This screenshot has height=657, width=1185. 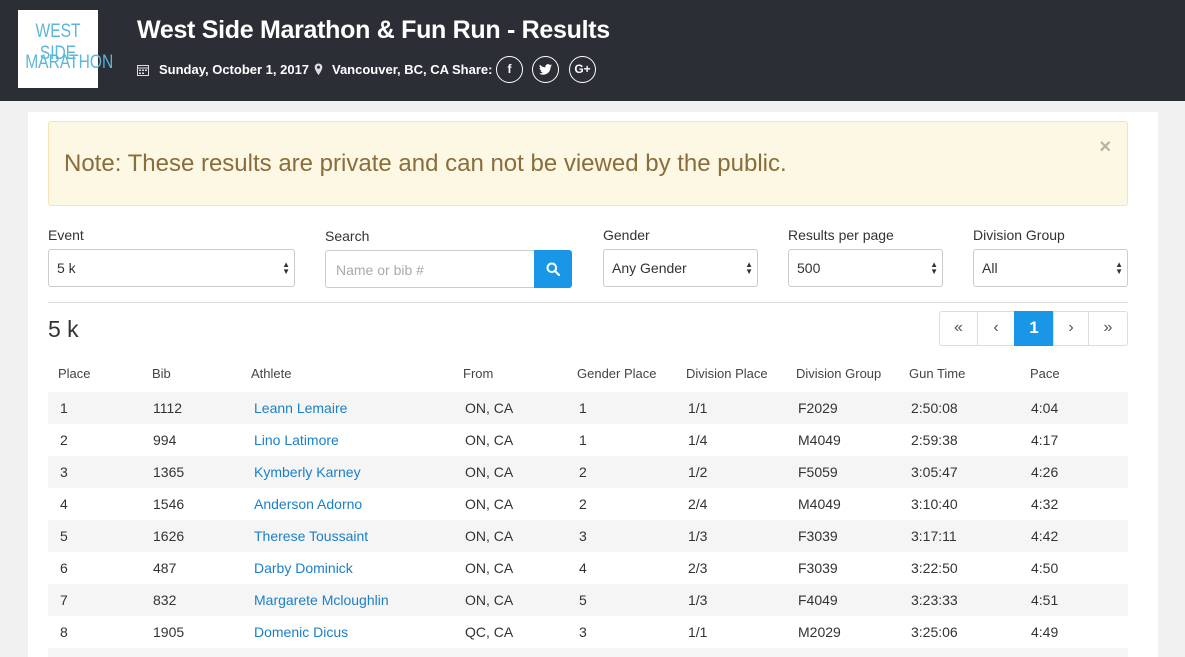 I want to click on logo: WEST SIDE MARATHON, so click(x=65, y=49).